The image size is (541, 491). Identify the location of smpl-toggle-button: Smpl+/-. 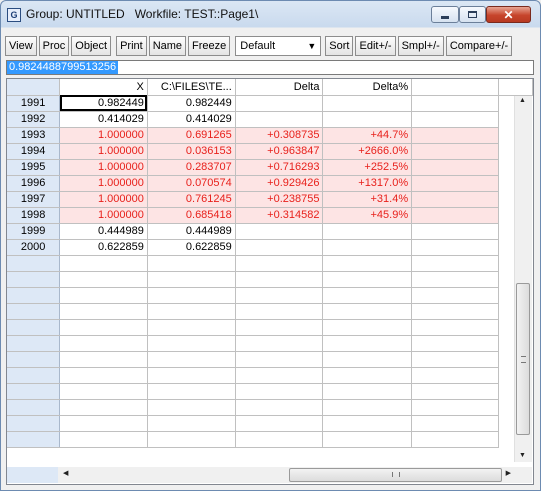
(420, 46).